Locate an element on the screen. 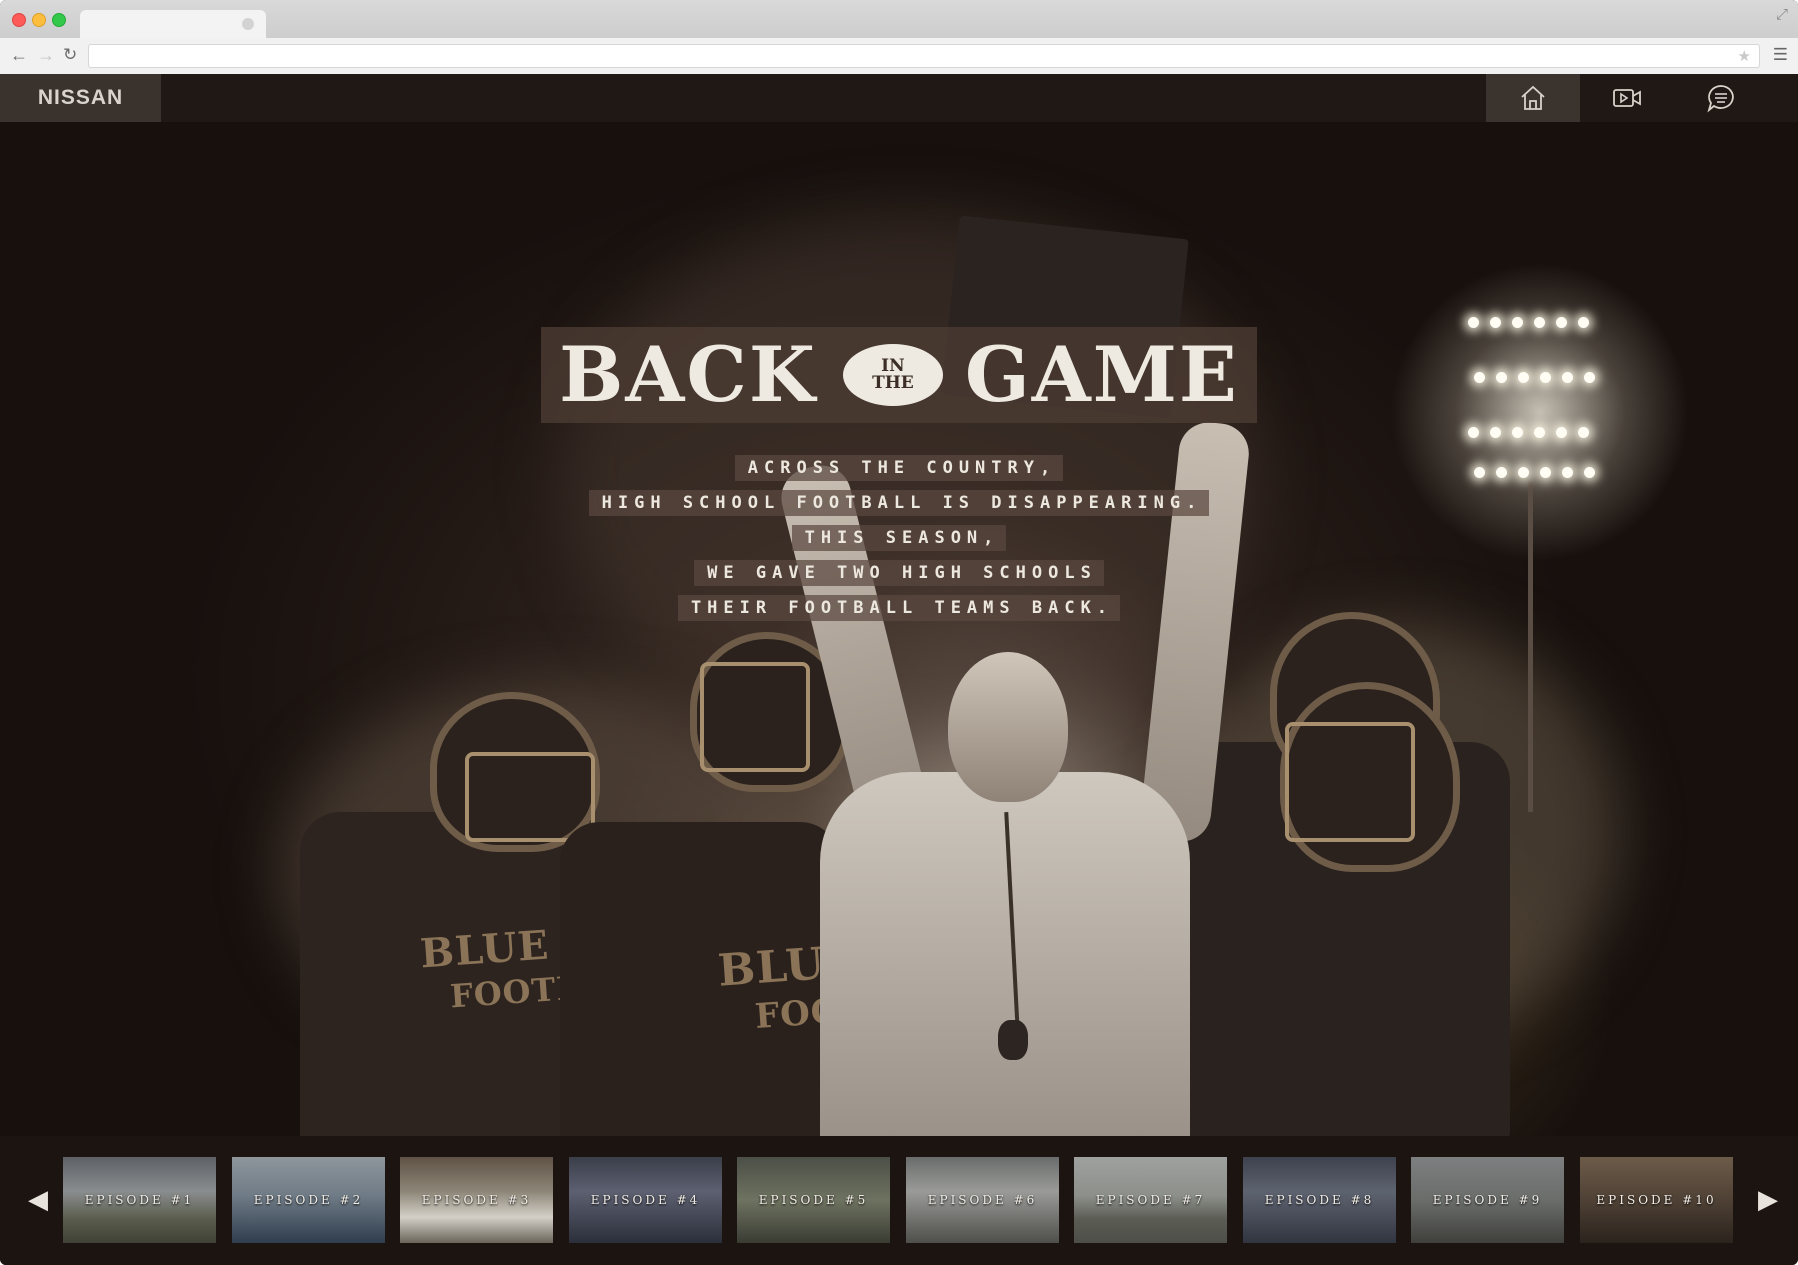  tagline-text: WE GAVE TWO HIGH SCHOOLS is located at coordinates (899, 573).